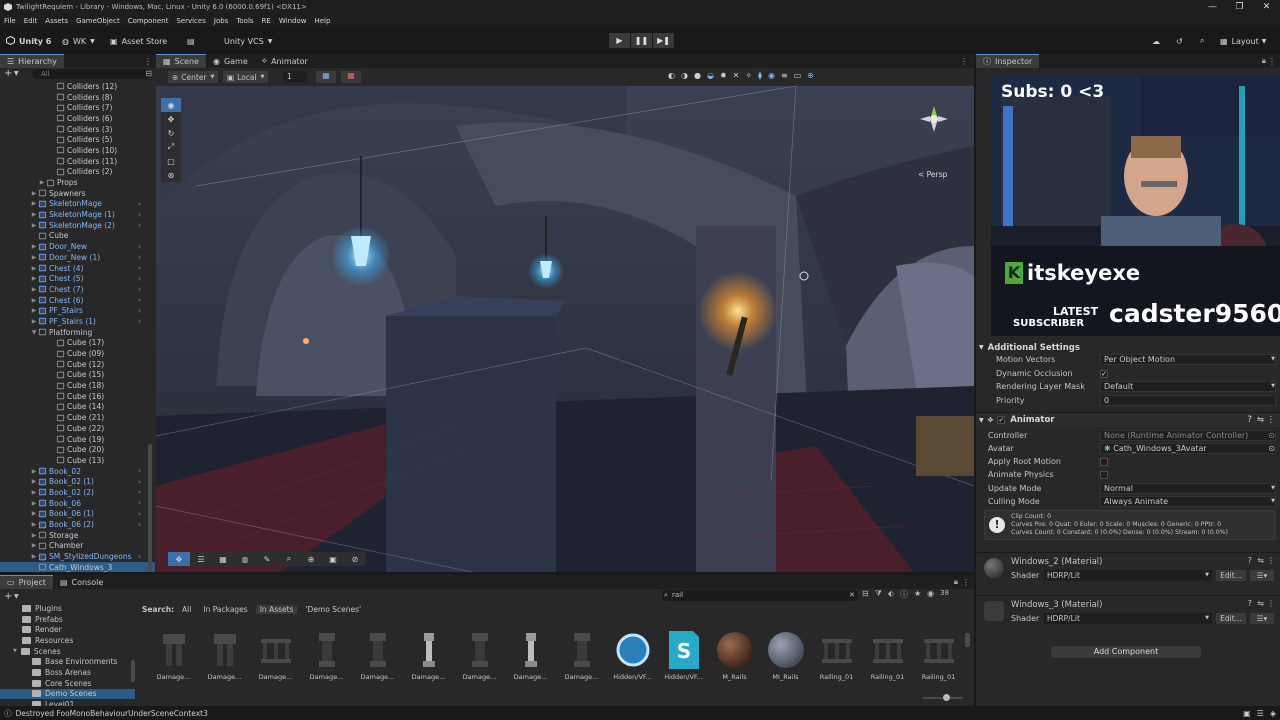  What do you see at coordinates (77, 364) in the screenshot?
I see `hierarchy-item: Cube (12)` at bounding box center [77, 364].